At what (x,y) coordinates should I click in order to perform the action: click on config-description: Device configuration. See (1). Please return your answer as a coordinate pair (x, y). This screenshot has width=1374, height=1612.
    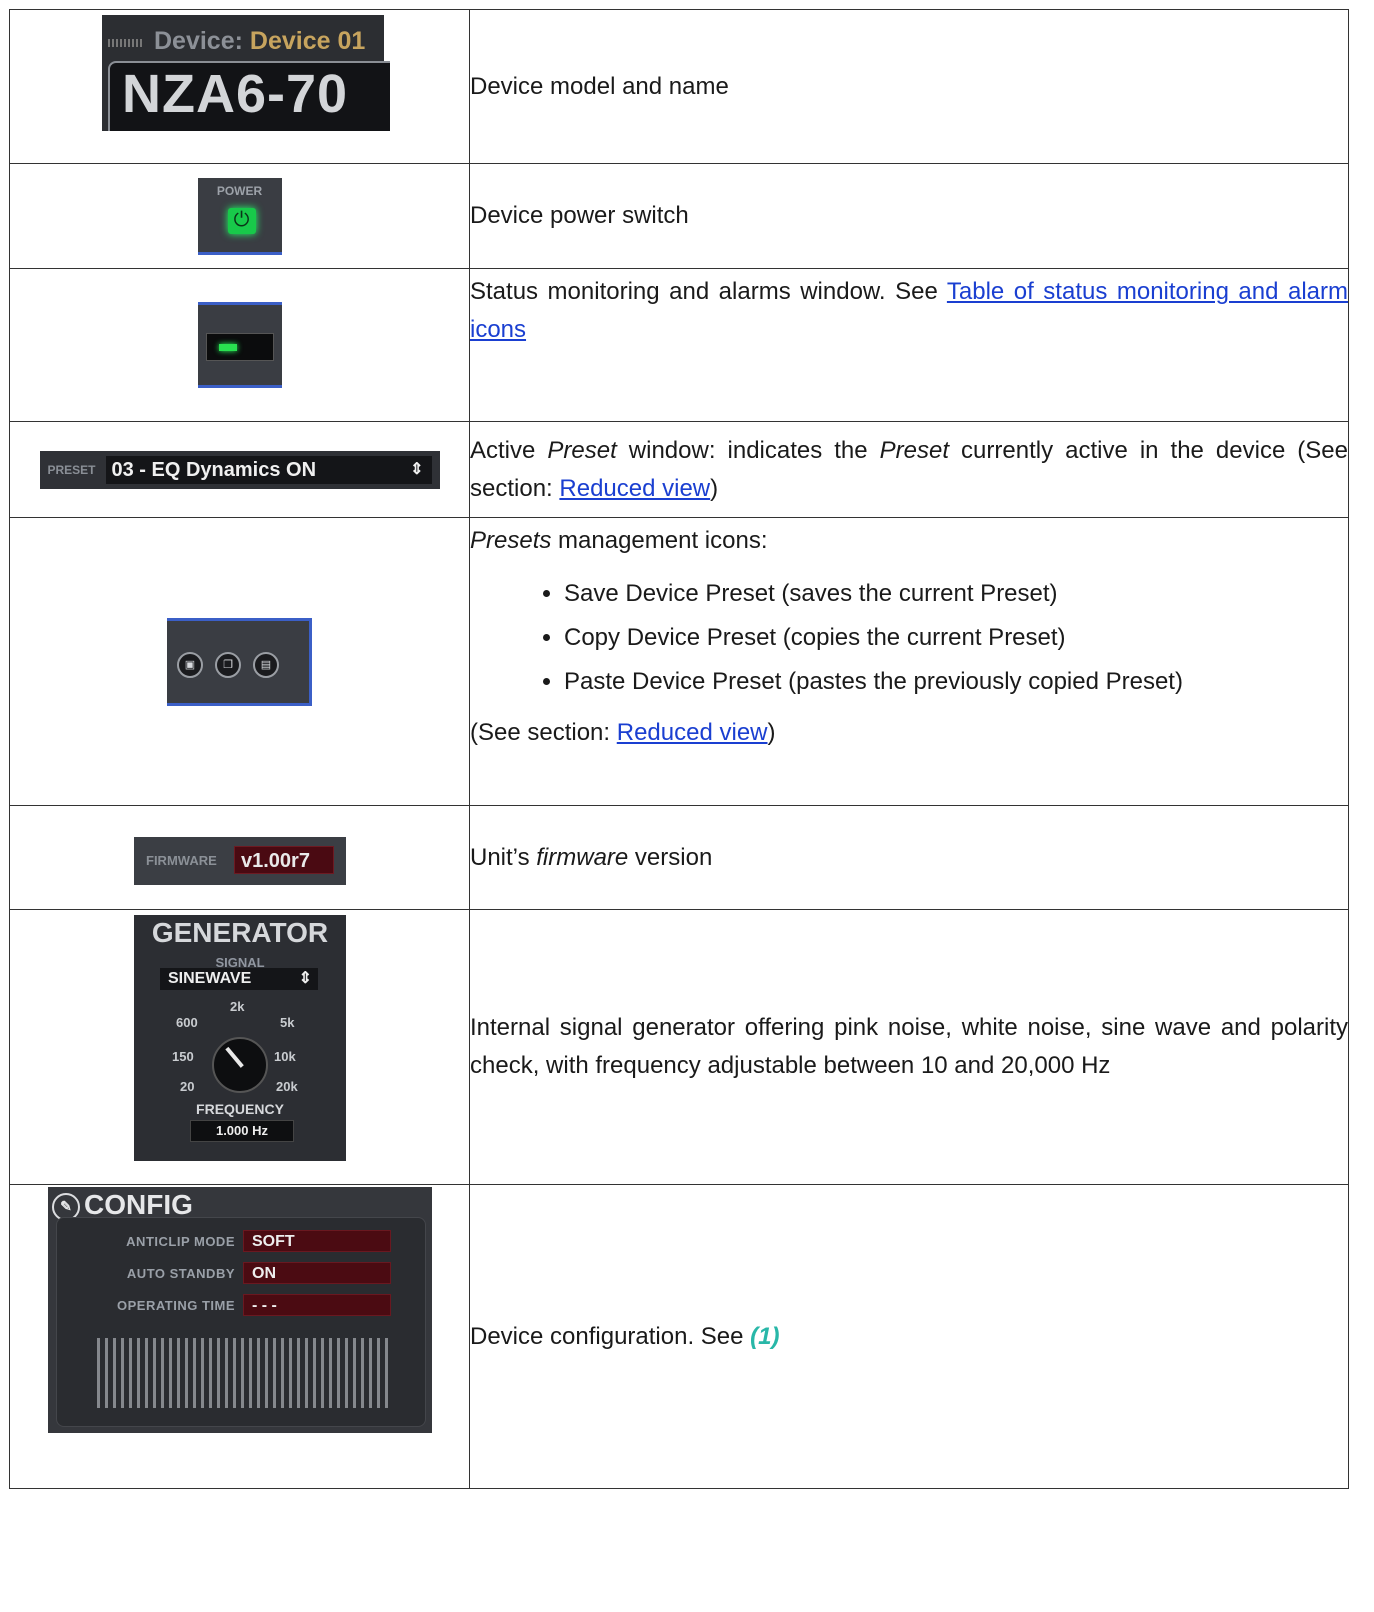
    Looking at the image, I should click on (909, 1336).